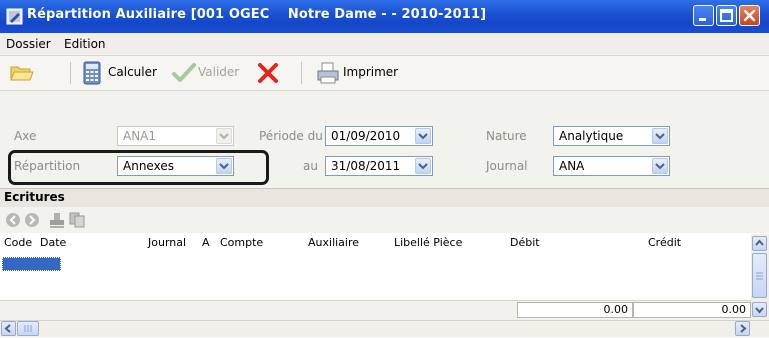 The image size is (769, 338). What do you see at coordinates (85, 44) in the screenshot?
I see `menu-edition: Edition` at bounding box center [85, 44].